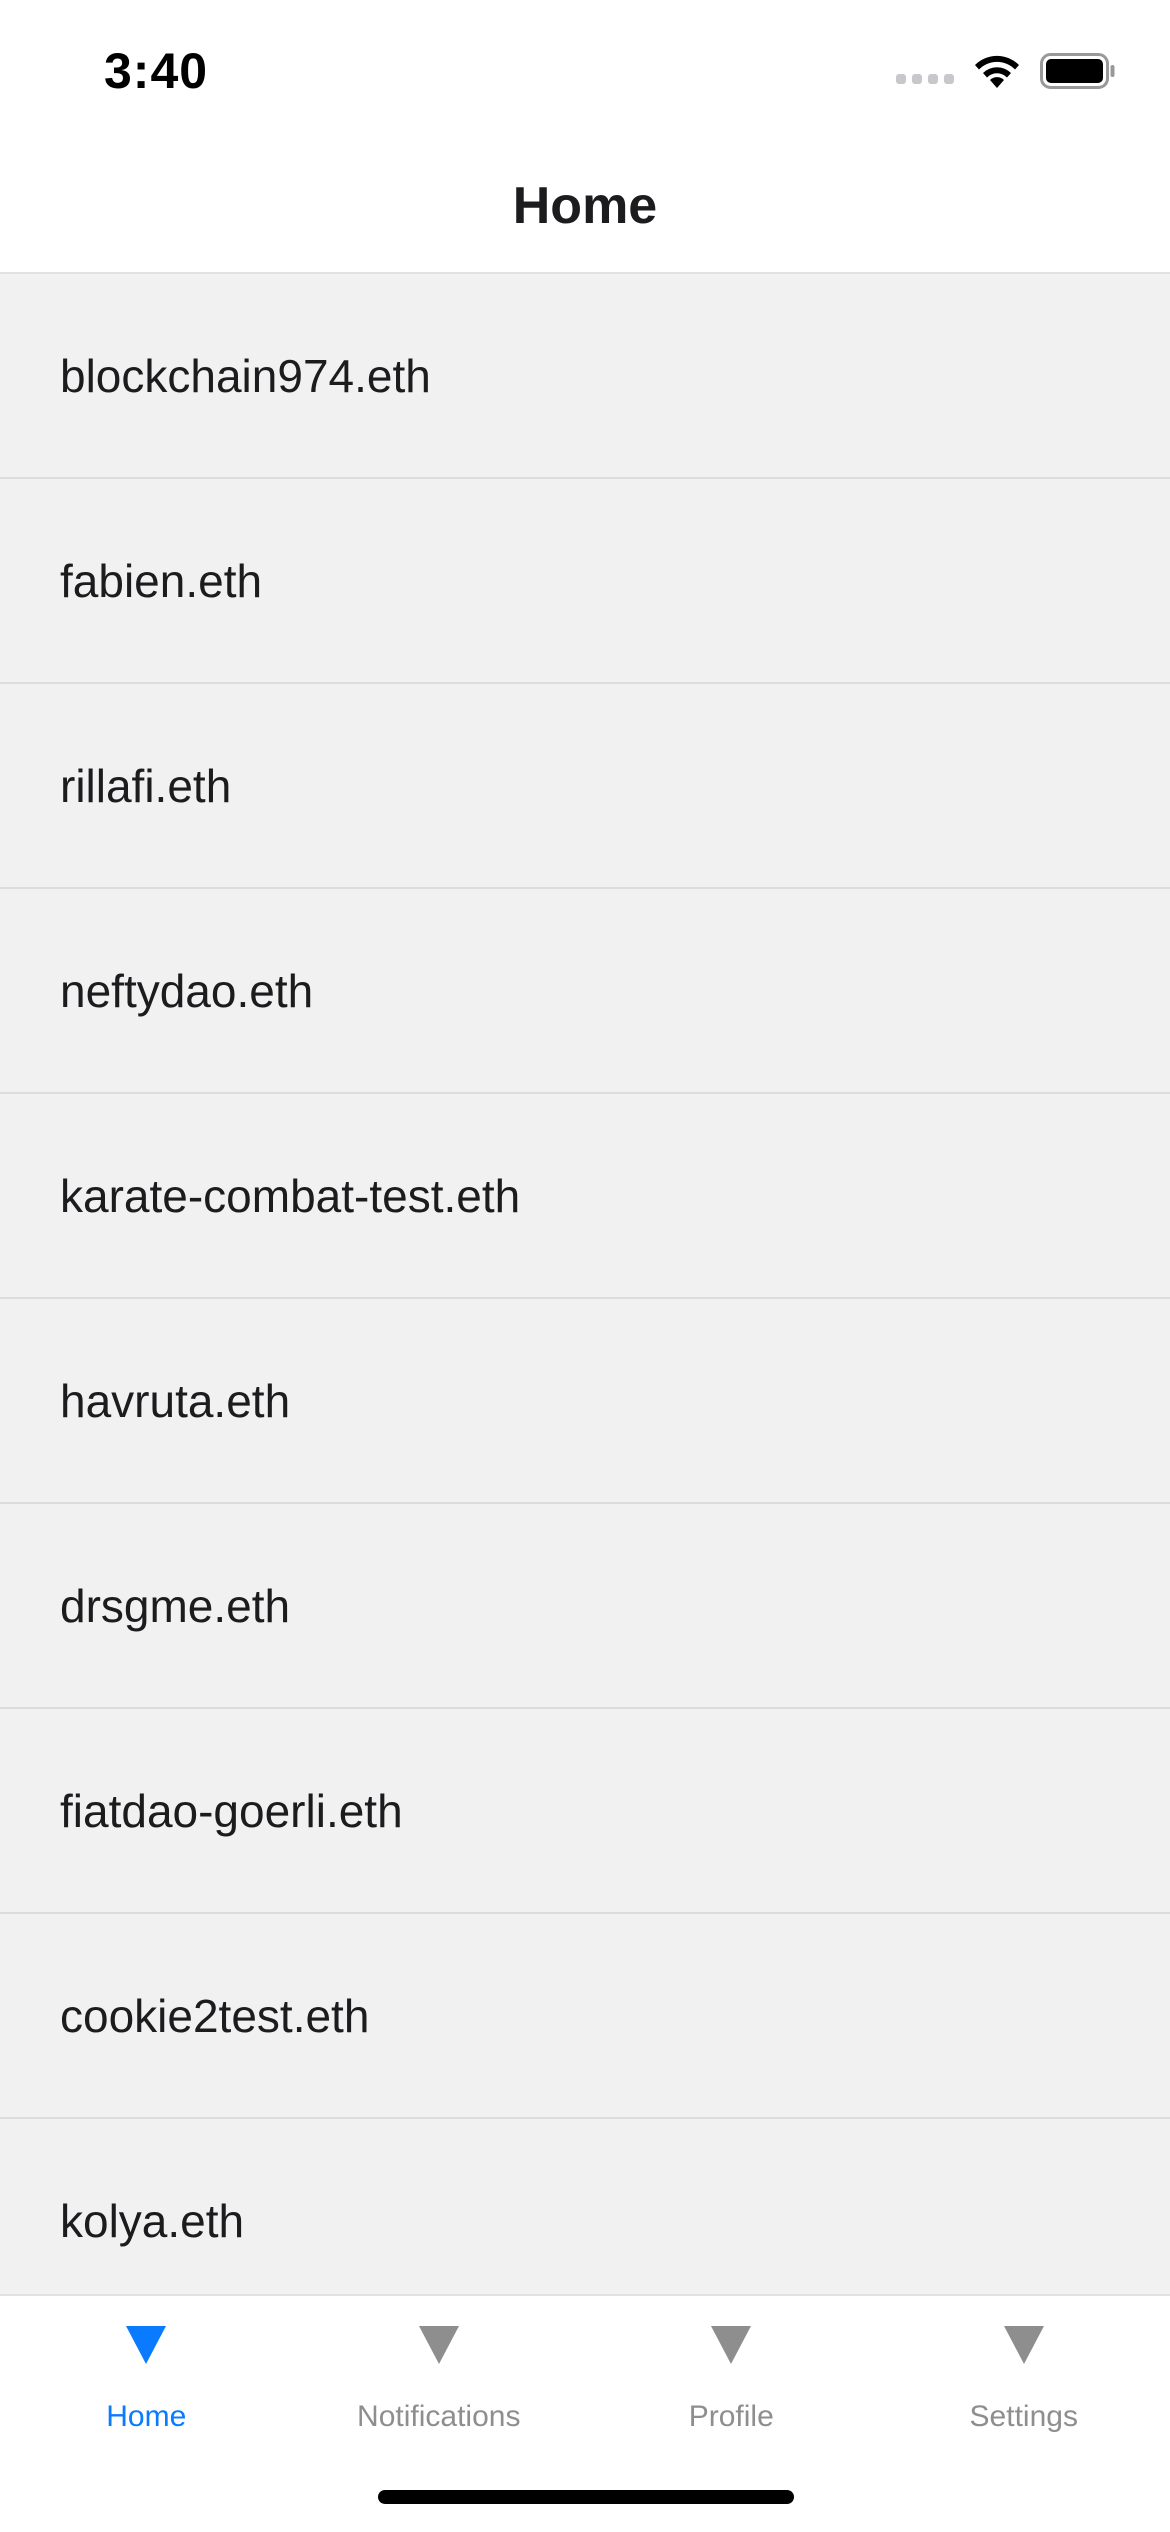 The image size is (1170, 2532). Describe the element at coordinates (1024, 2381) in the screenshot. I see `tab-settings: Settings` at that location.